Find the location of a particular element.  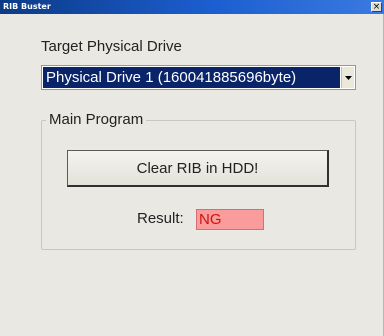

close-button: × is located at coordinates (376, 7).